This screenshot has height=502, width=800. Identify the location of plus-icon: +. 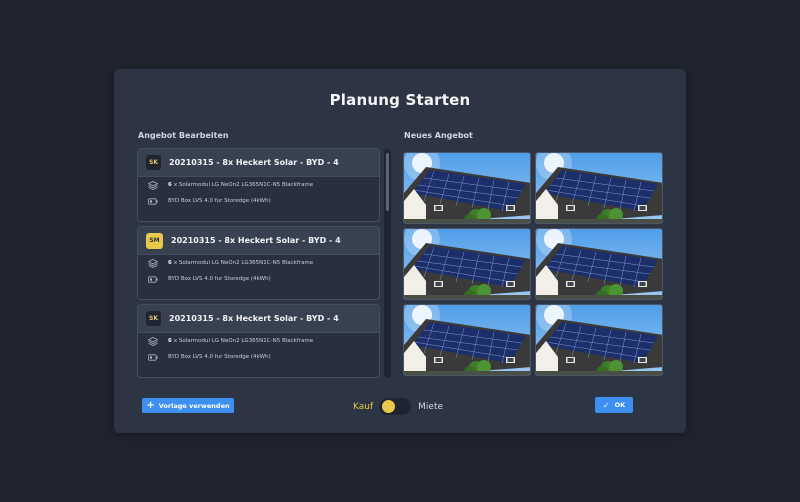
(150, 405).